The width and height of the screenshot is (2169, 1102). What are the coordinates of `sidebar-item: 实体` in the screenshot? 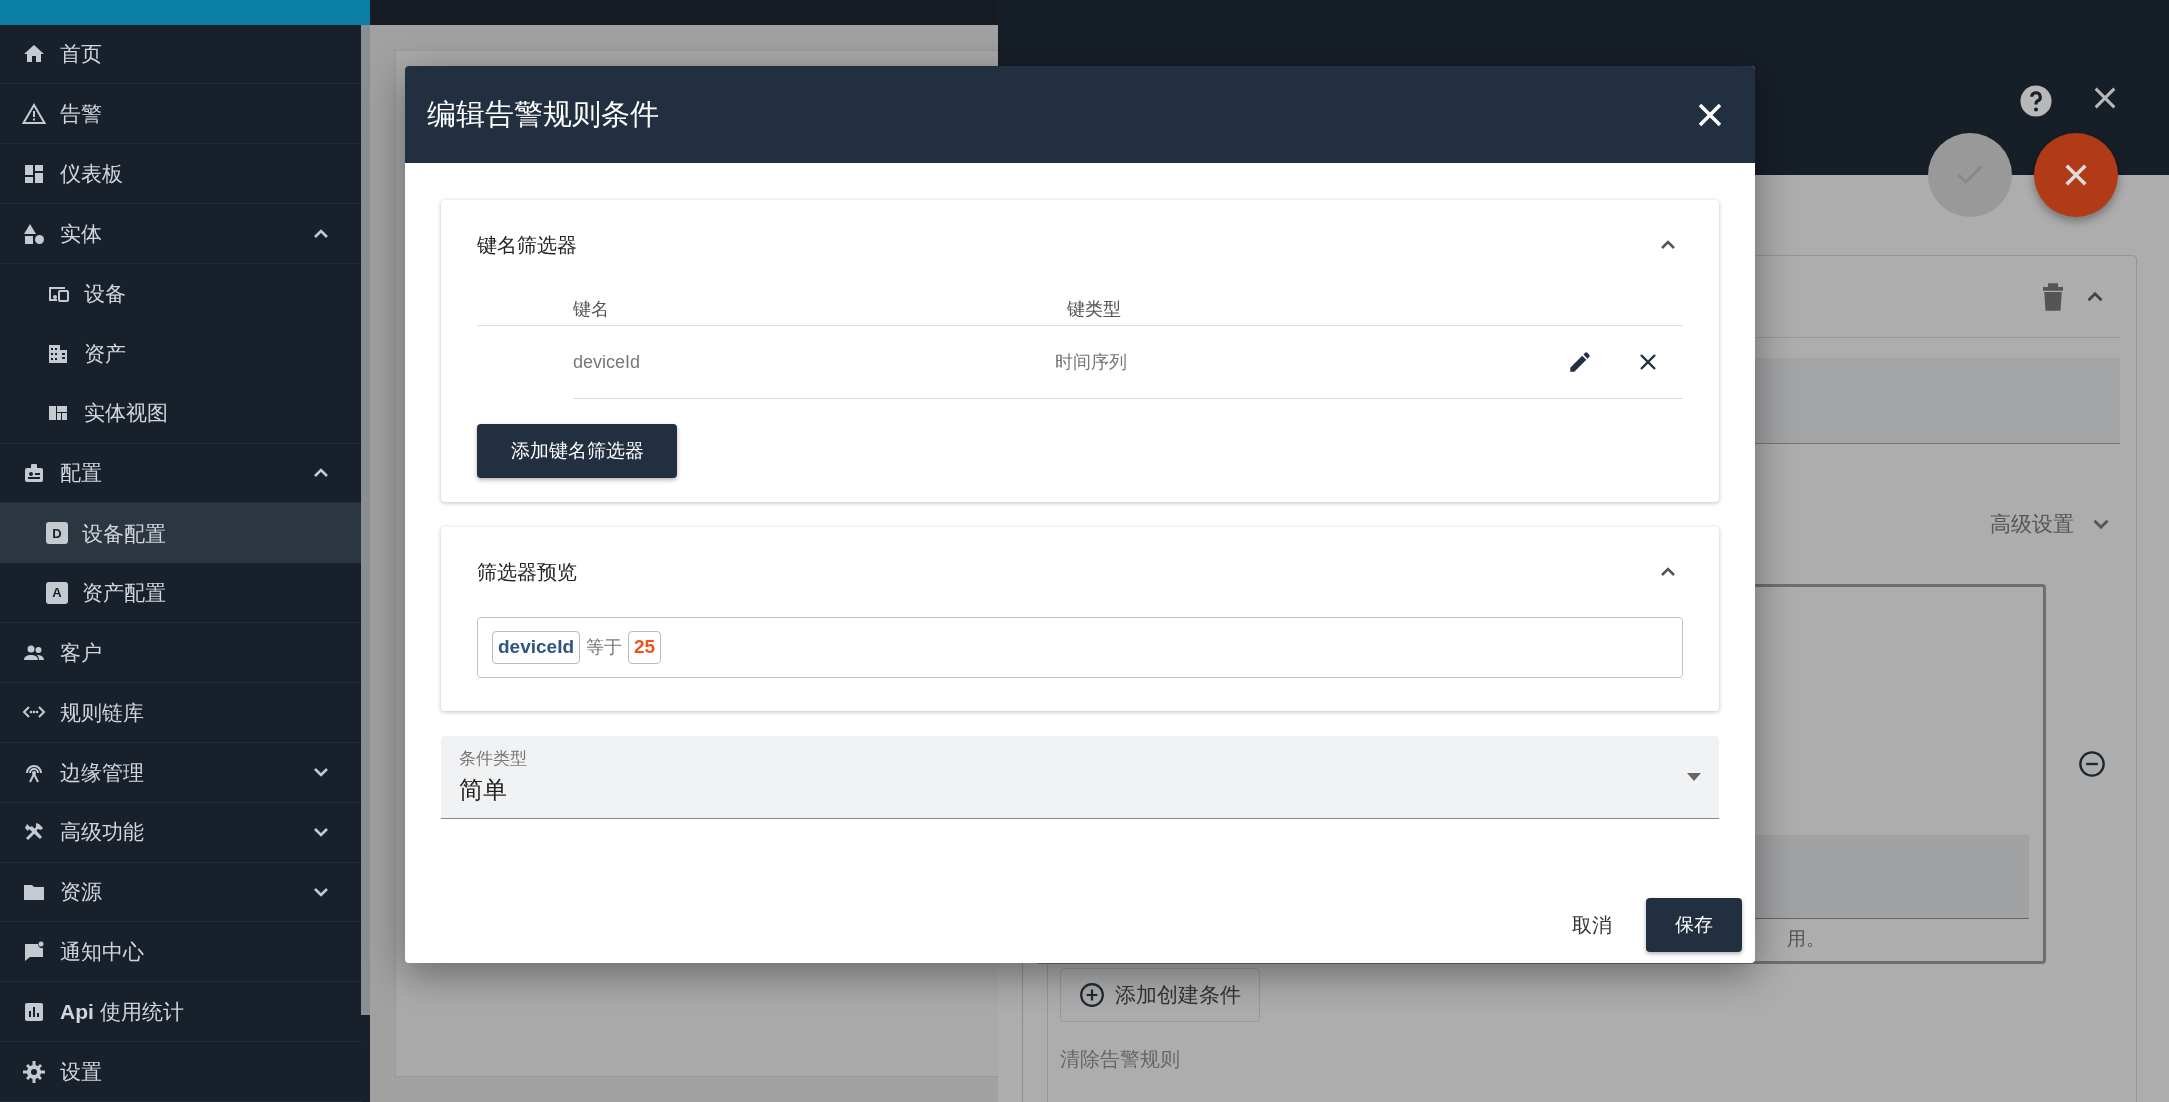 It's located at (180, 234).